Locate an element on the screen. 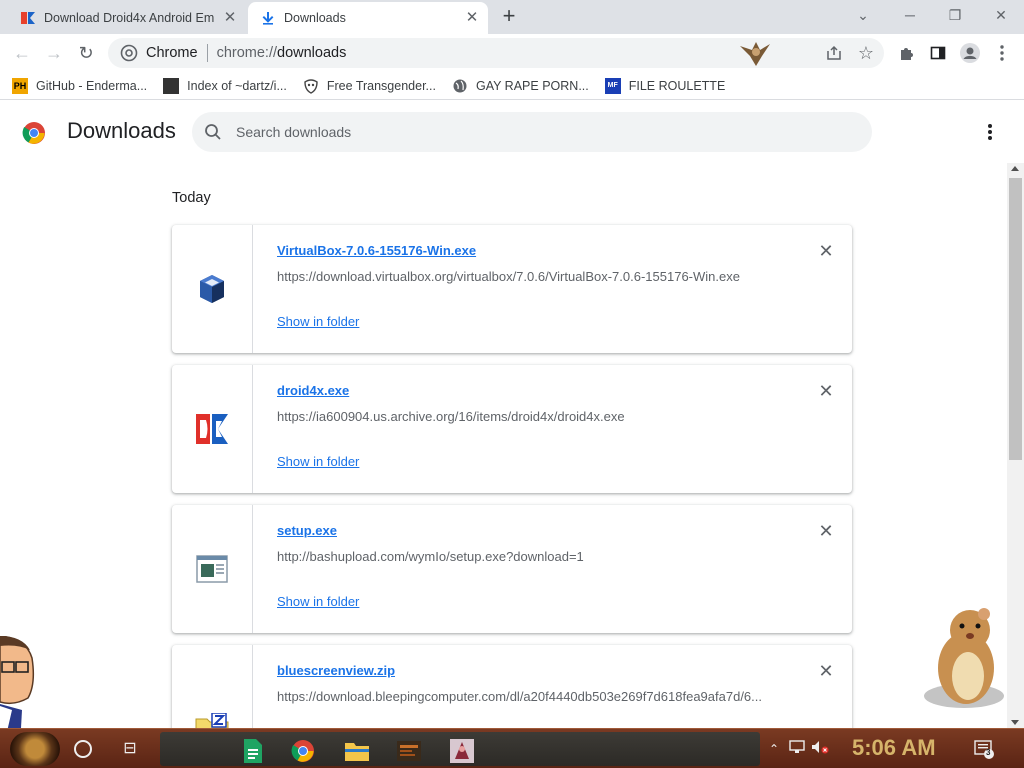  chrome-site-icon is located at coordinates (129, 53).